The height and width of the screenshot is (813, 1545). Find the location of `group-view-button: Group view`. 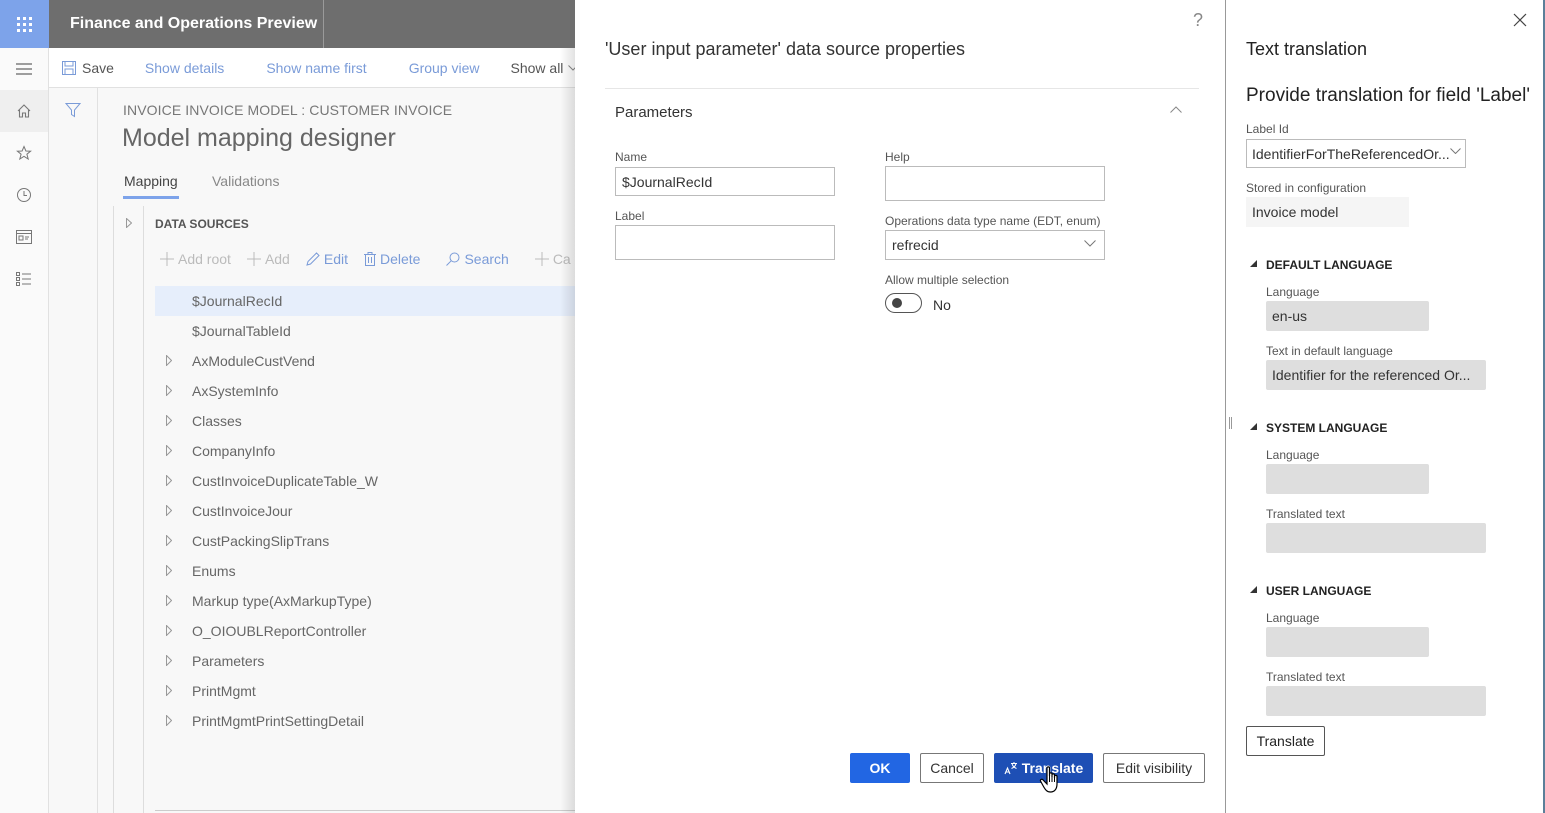

group-view-button: Group view is located at coordinates (444, 68).